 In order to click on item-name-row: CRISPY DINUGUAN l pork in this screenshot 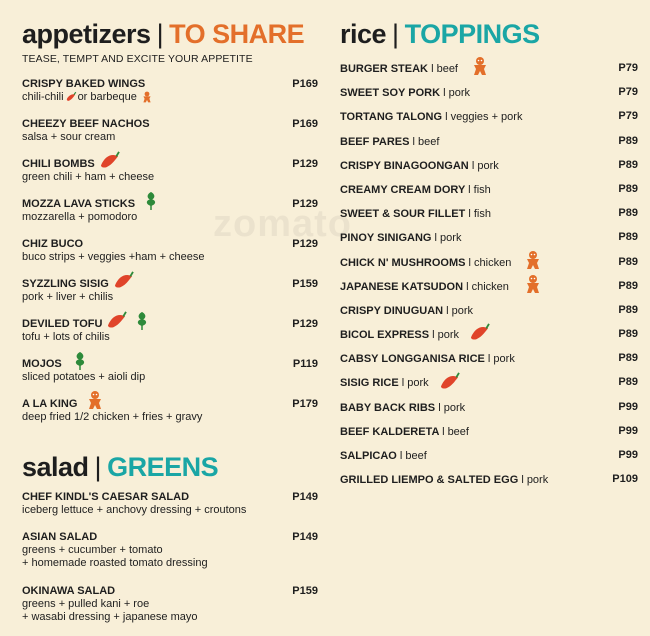, I will do `click(489, 311)`.